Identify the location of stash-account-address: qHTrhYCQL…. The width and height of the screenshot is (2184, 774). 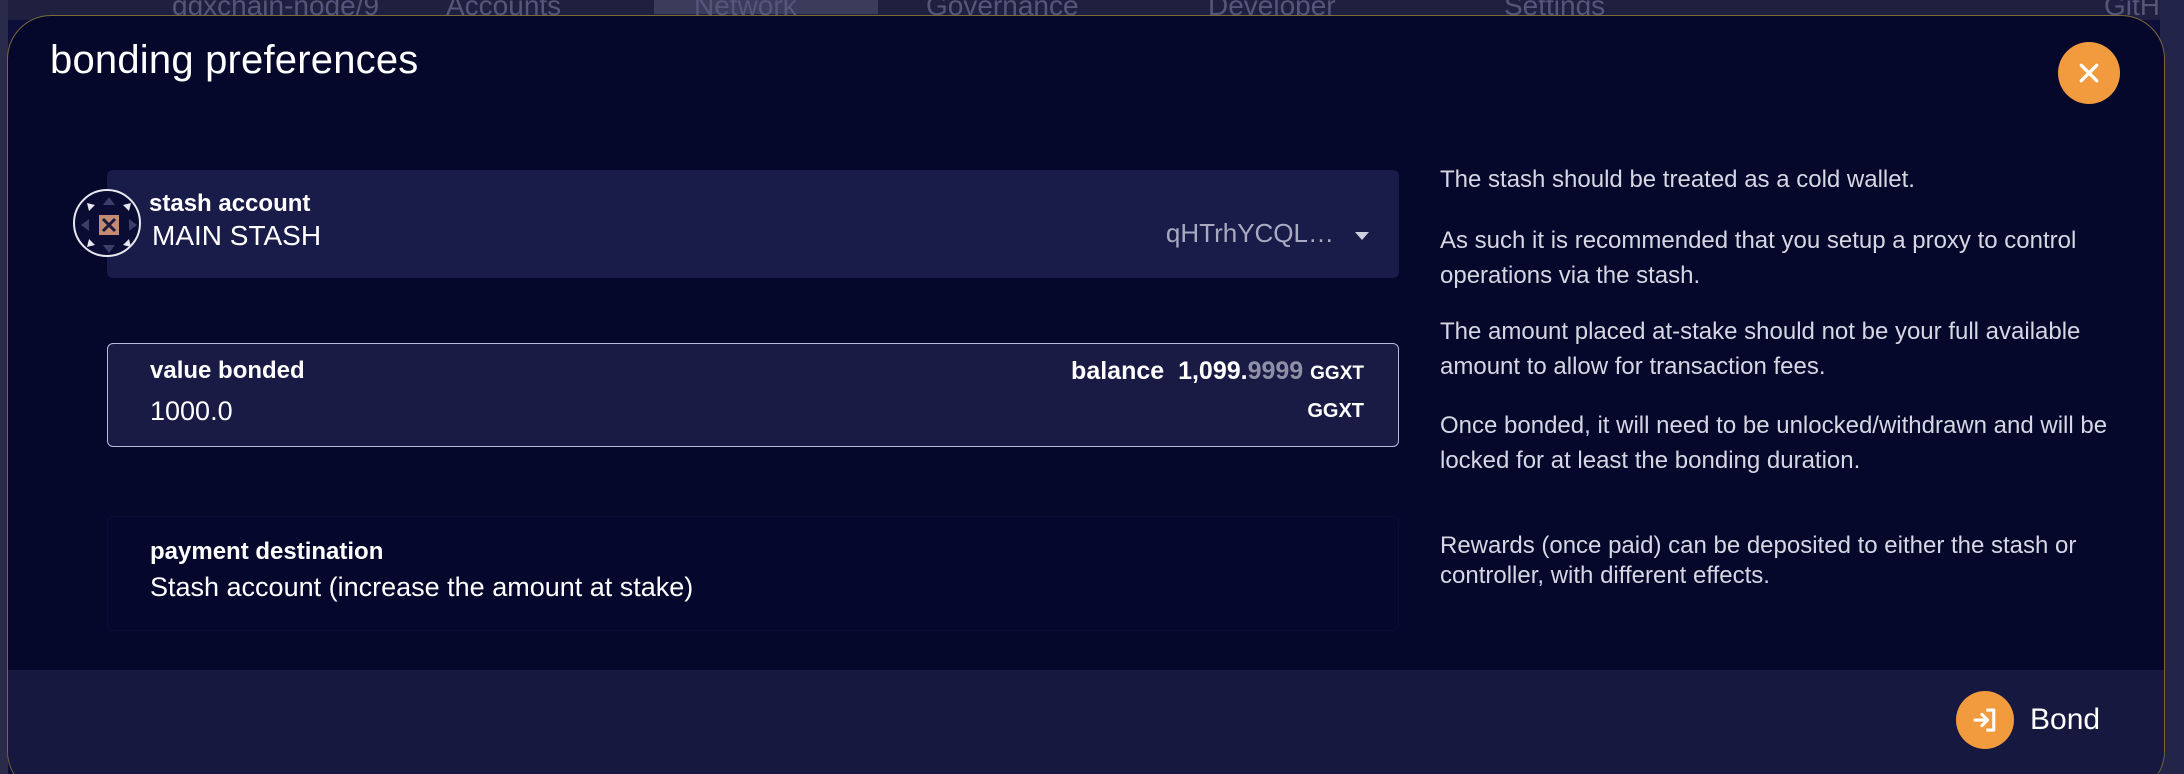
(1249, 233).